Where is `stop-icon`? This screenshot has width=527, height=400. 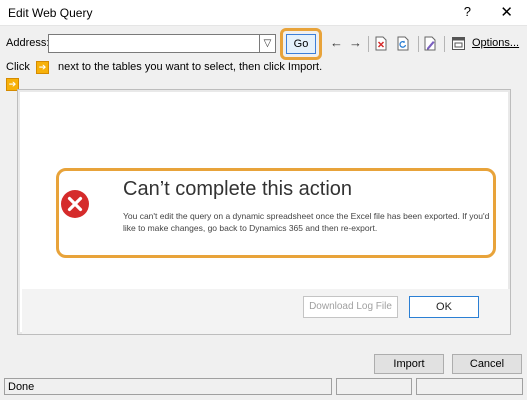
stop-icon is located at coordinates (381, 45).